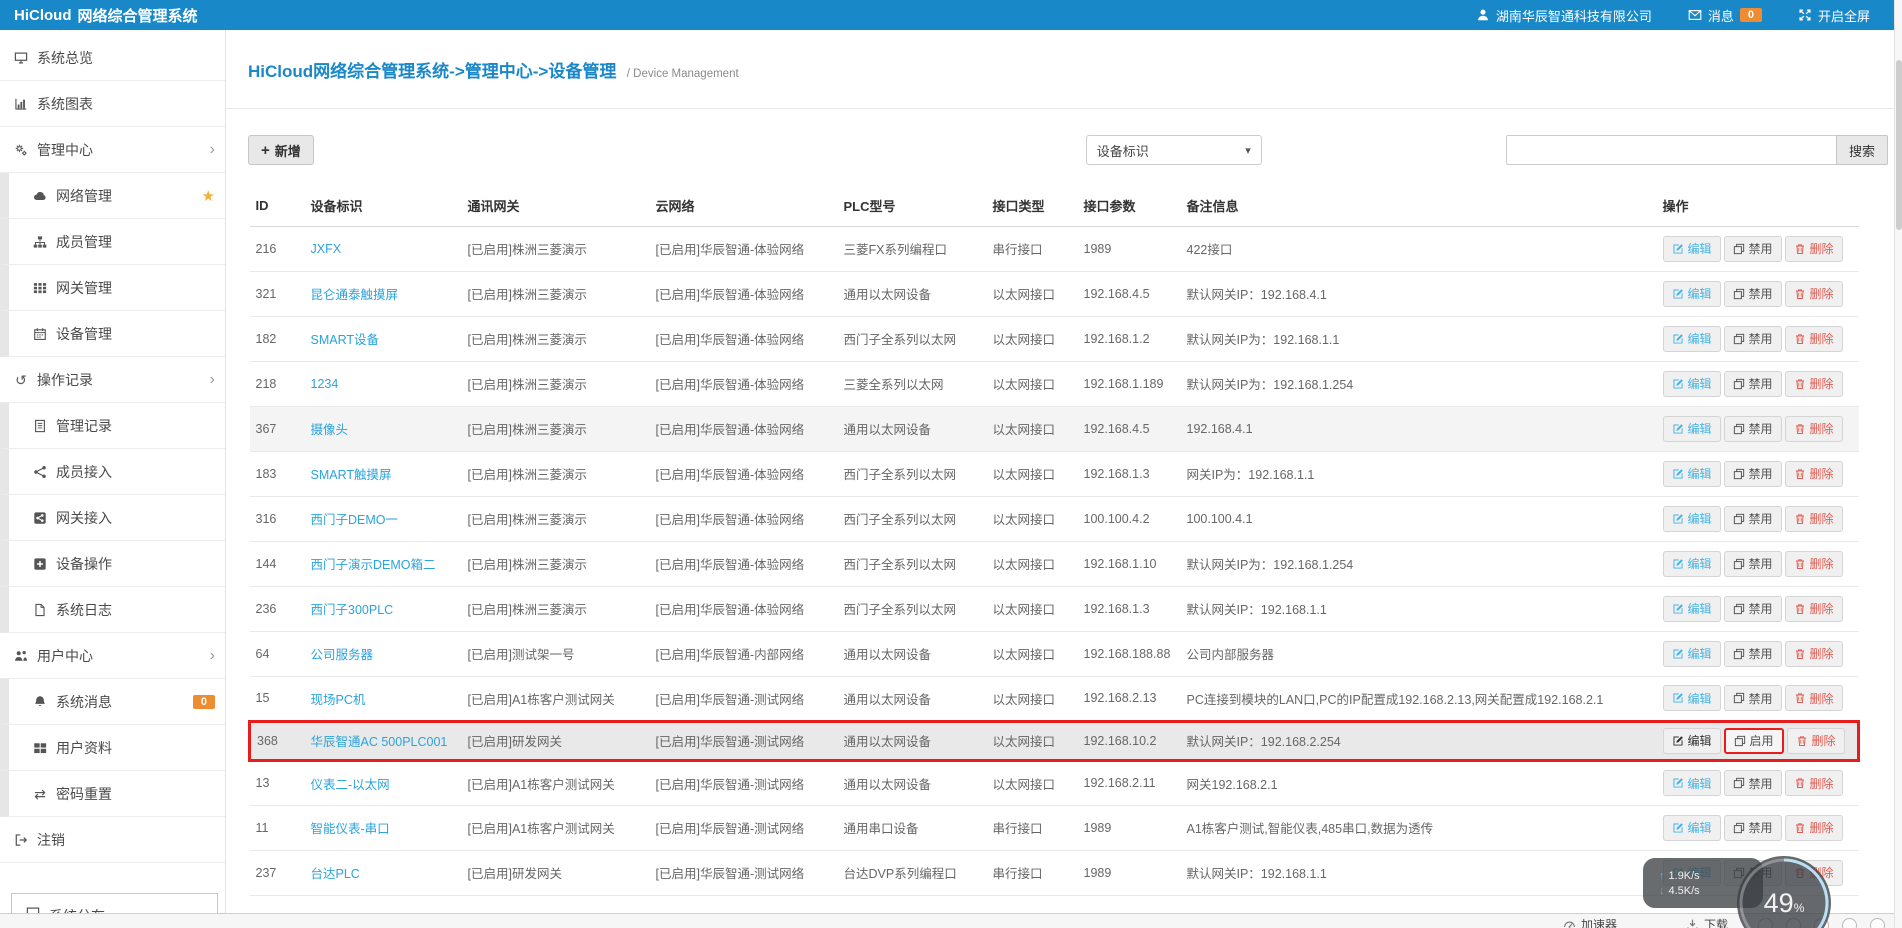  What do you see at coordinates (1678, 609) in the screenshot?
I see `edit-icon` at bounding box center [1678, 609].